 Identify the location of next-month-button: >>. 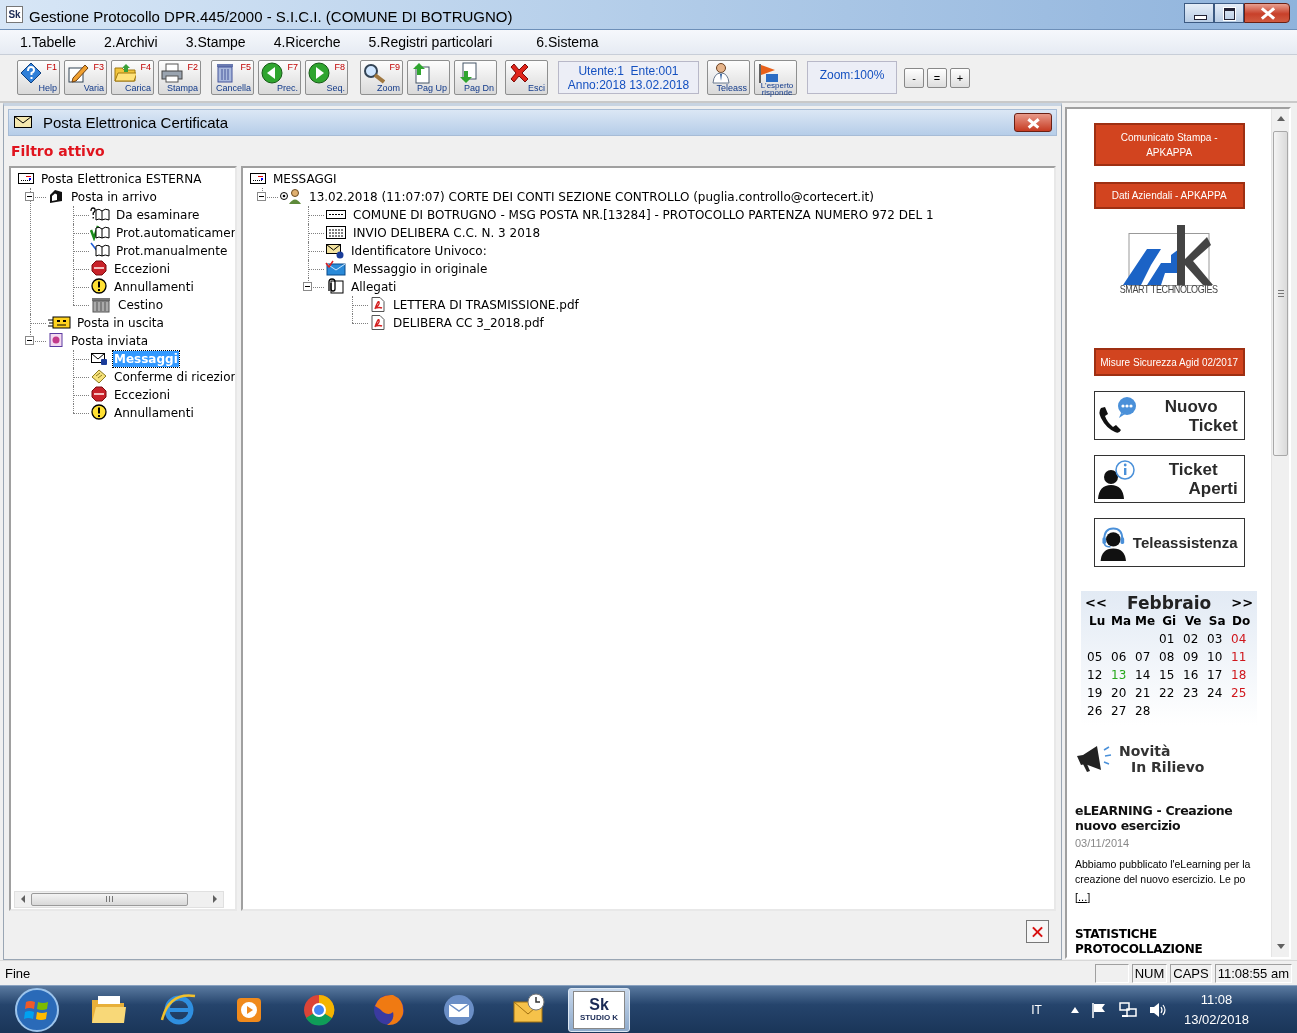
(1242, 603).